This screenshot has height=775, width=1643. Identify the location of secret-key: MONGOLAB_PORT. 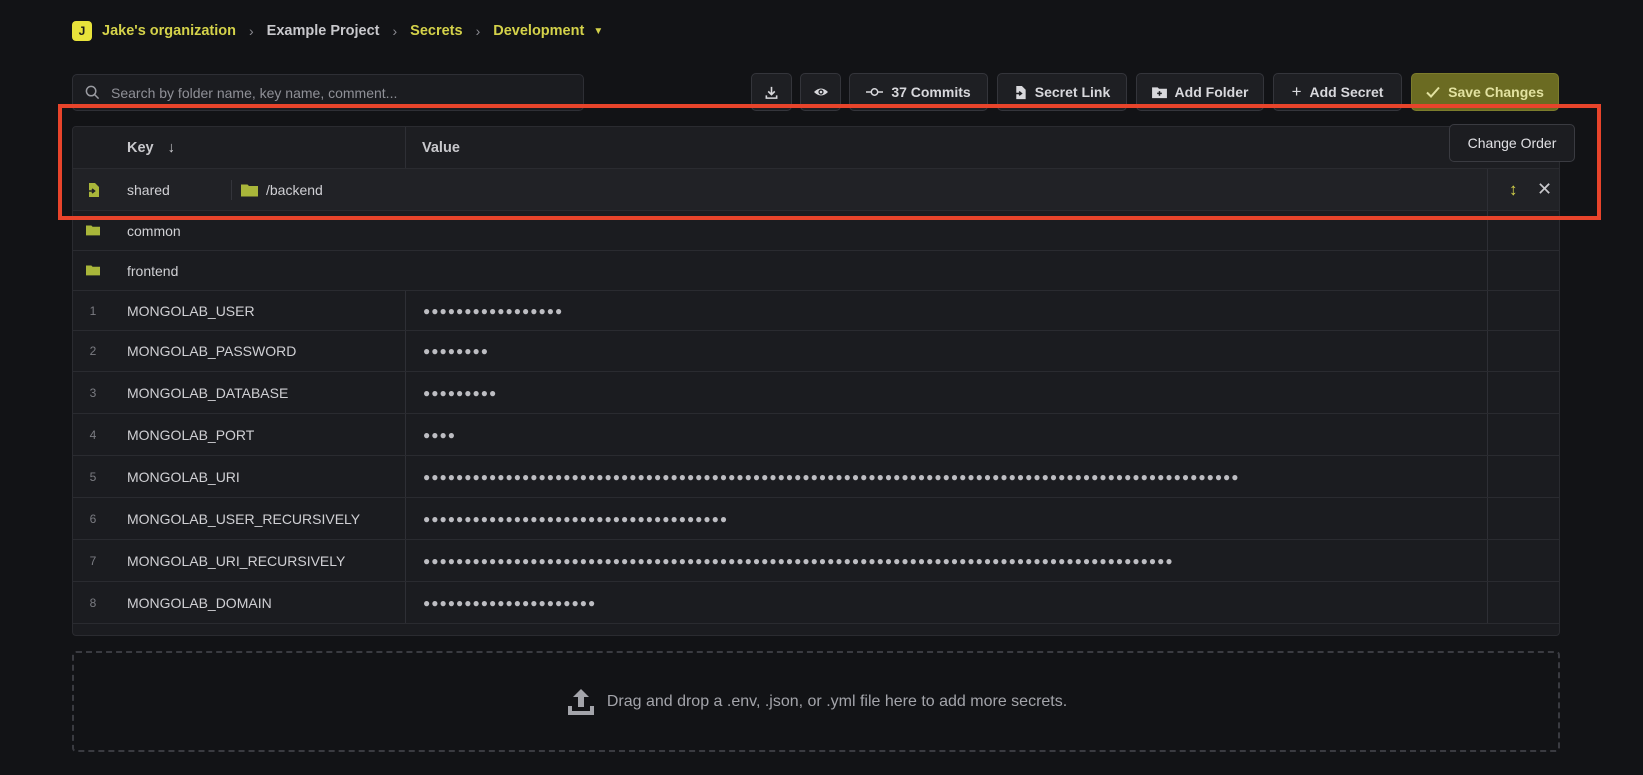
(190, 435).